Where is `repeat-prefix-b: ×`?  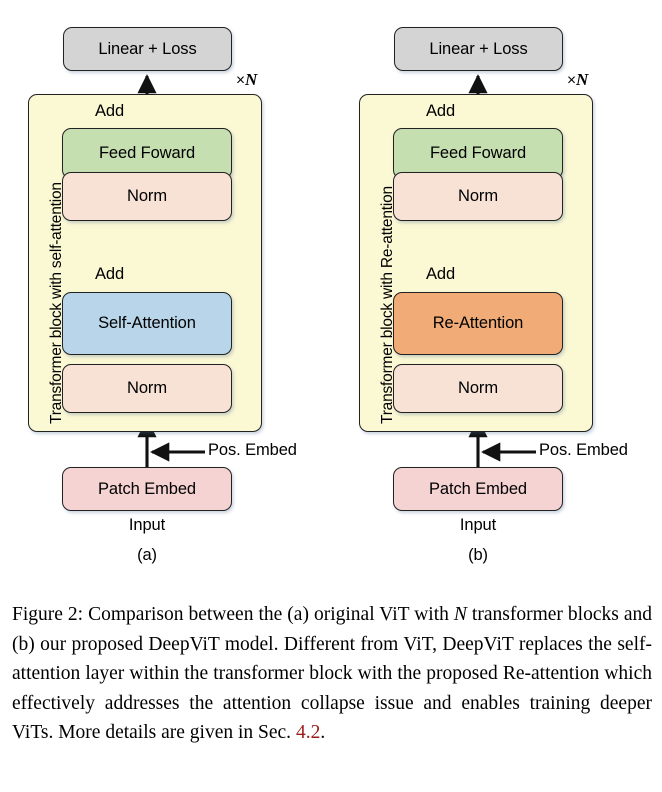 repeat-prefix-b: × is located at coordinates (571, 80).